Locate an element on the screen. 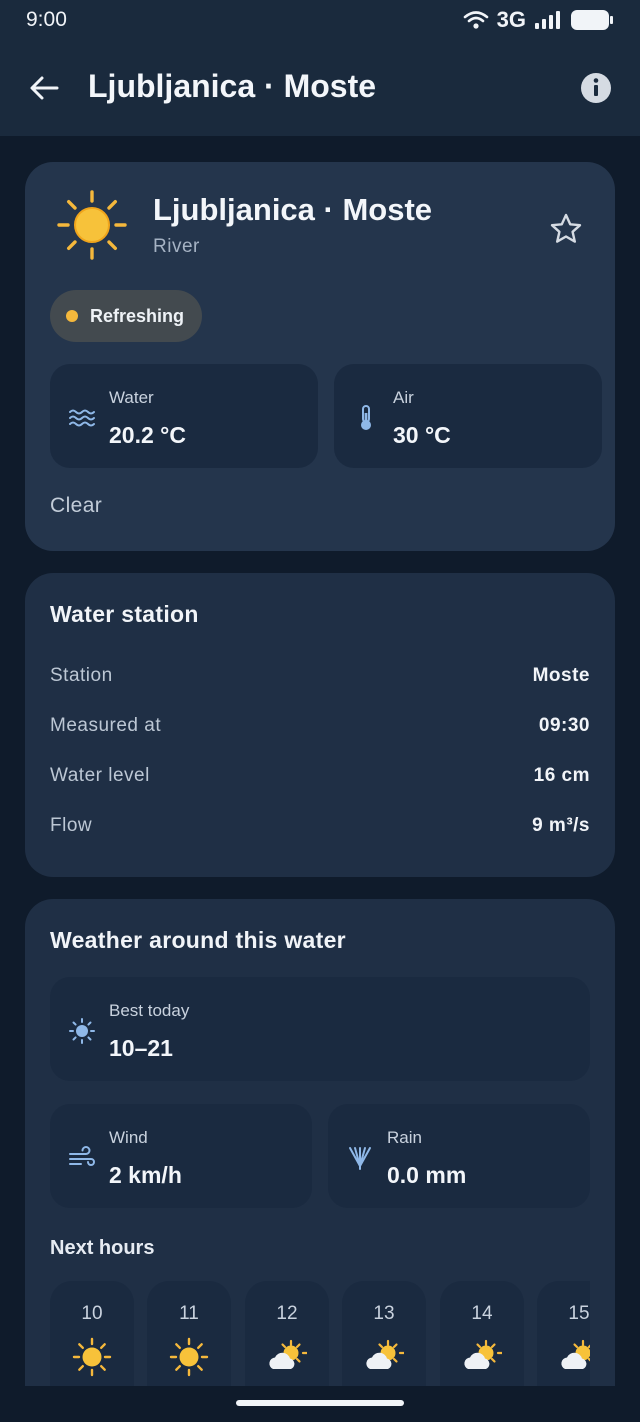 The image size is (640, 1422). wind-icon is located at coordinates (82, 1156).